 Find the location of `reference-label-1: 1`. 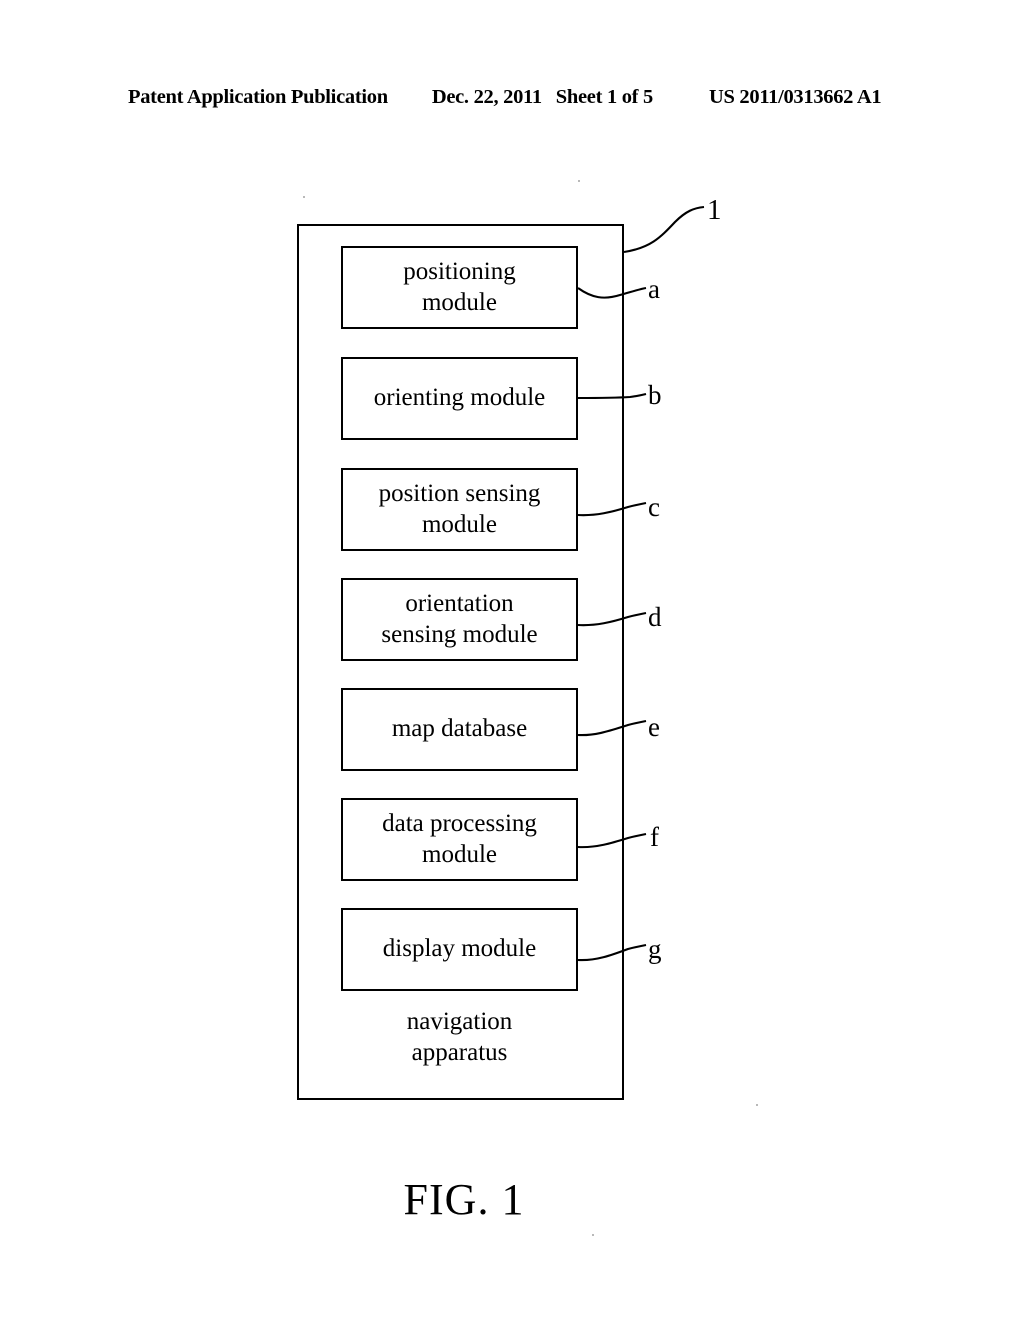

reference-label-1: 1 is located at coordinates (714, 210).